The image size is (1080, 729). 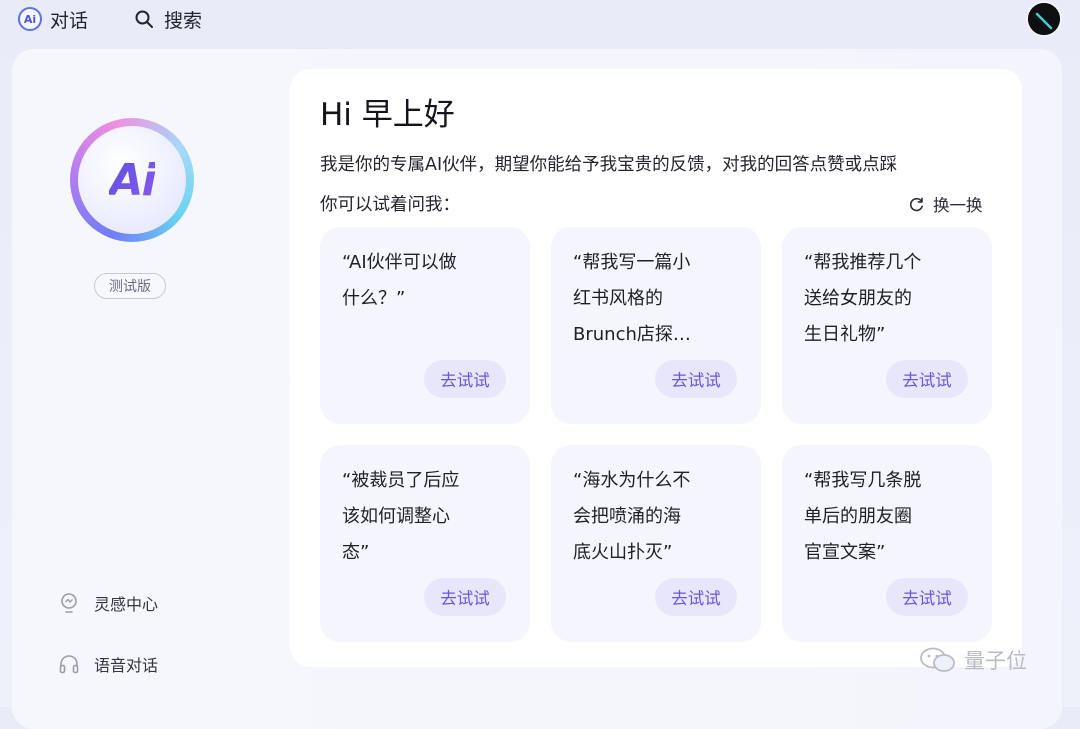 I want to click on prompt-card: “AI伙伴可以做 什么？” 去试试, so click(x=425, y=325).